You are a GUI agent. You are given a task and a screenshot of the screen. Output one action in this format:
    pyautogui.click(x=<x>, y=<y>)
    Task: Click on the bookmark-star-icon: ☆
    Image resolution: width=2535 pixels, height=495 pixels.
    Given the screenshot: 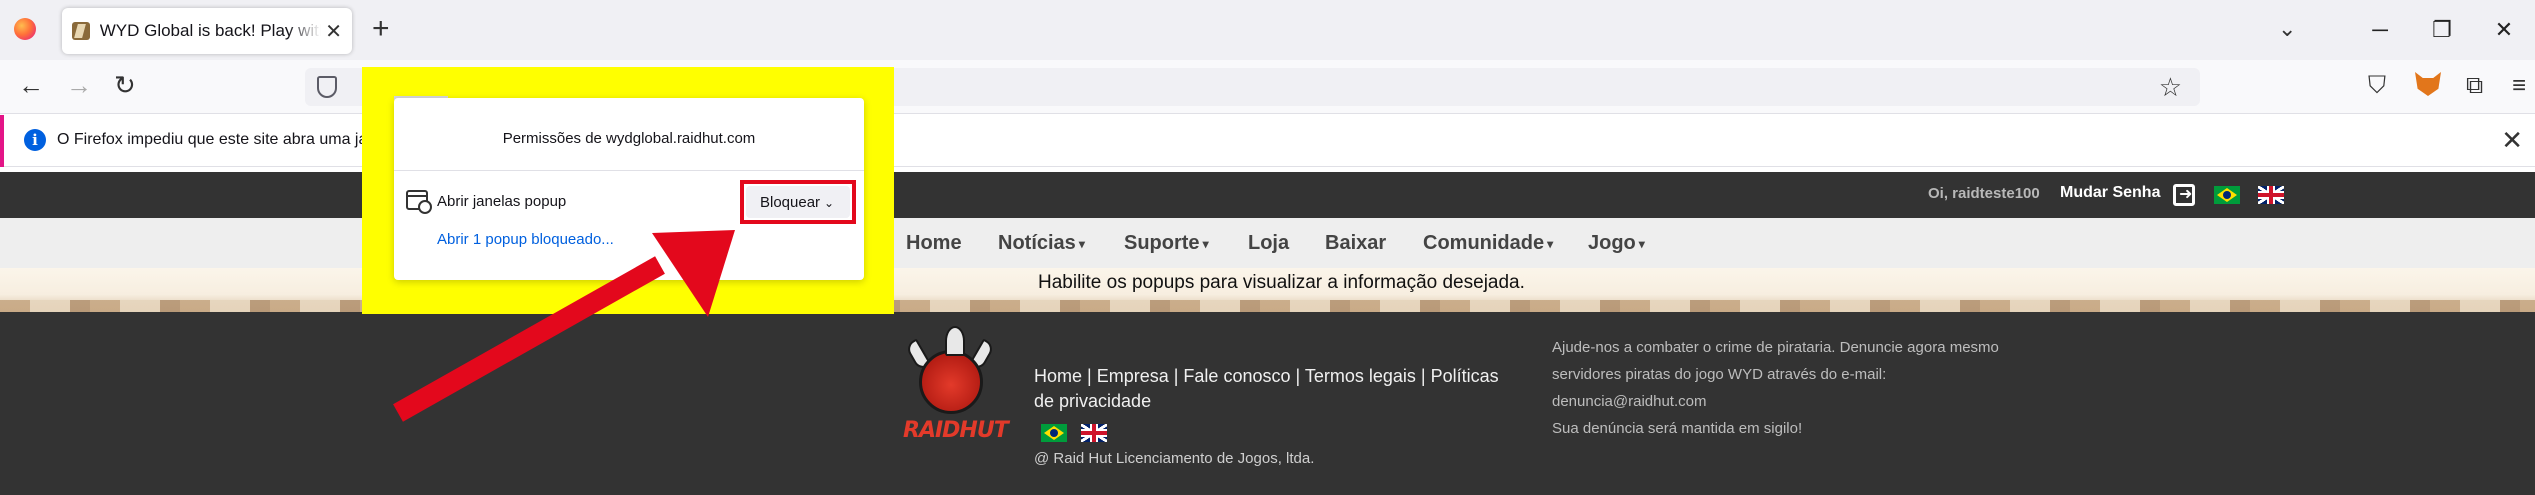 What is the action you would take?
    pyautogui.click(x=2170, y=87)
    